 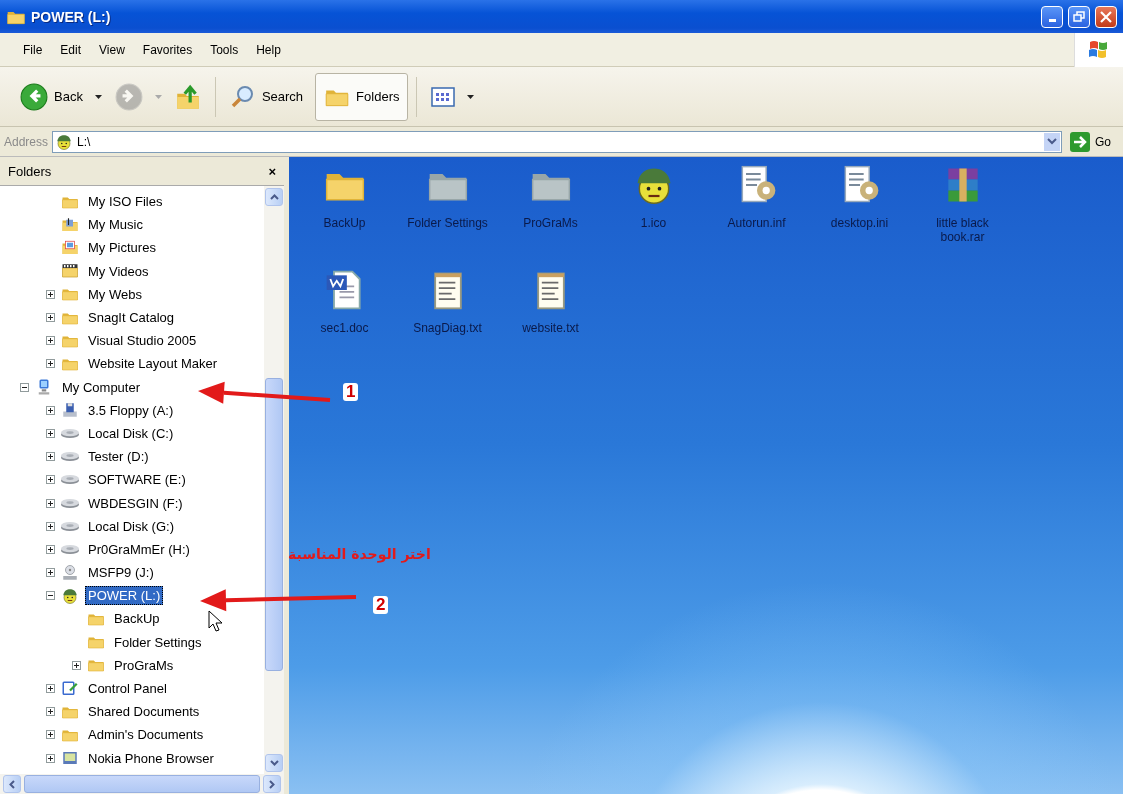 I want to click on scroll-left-icon, so click(x=12, y=784).